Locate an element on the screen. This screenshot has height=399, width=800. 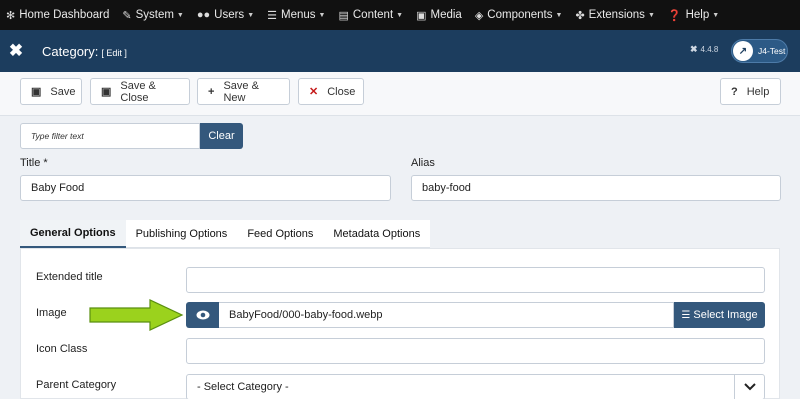
version-text: 4.4.8 is located at coordinates (709, 49).